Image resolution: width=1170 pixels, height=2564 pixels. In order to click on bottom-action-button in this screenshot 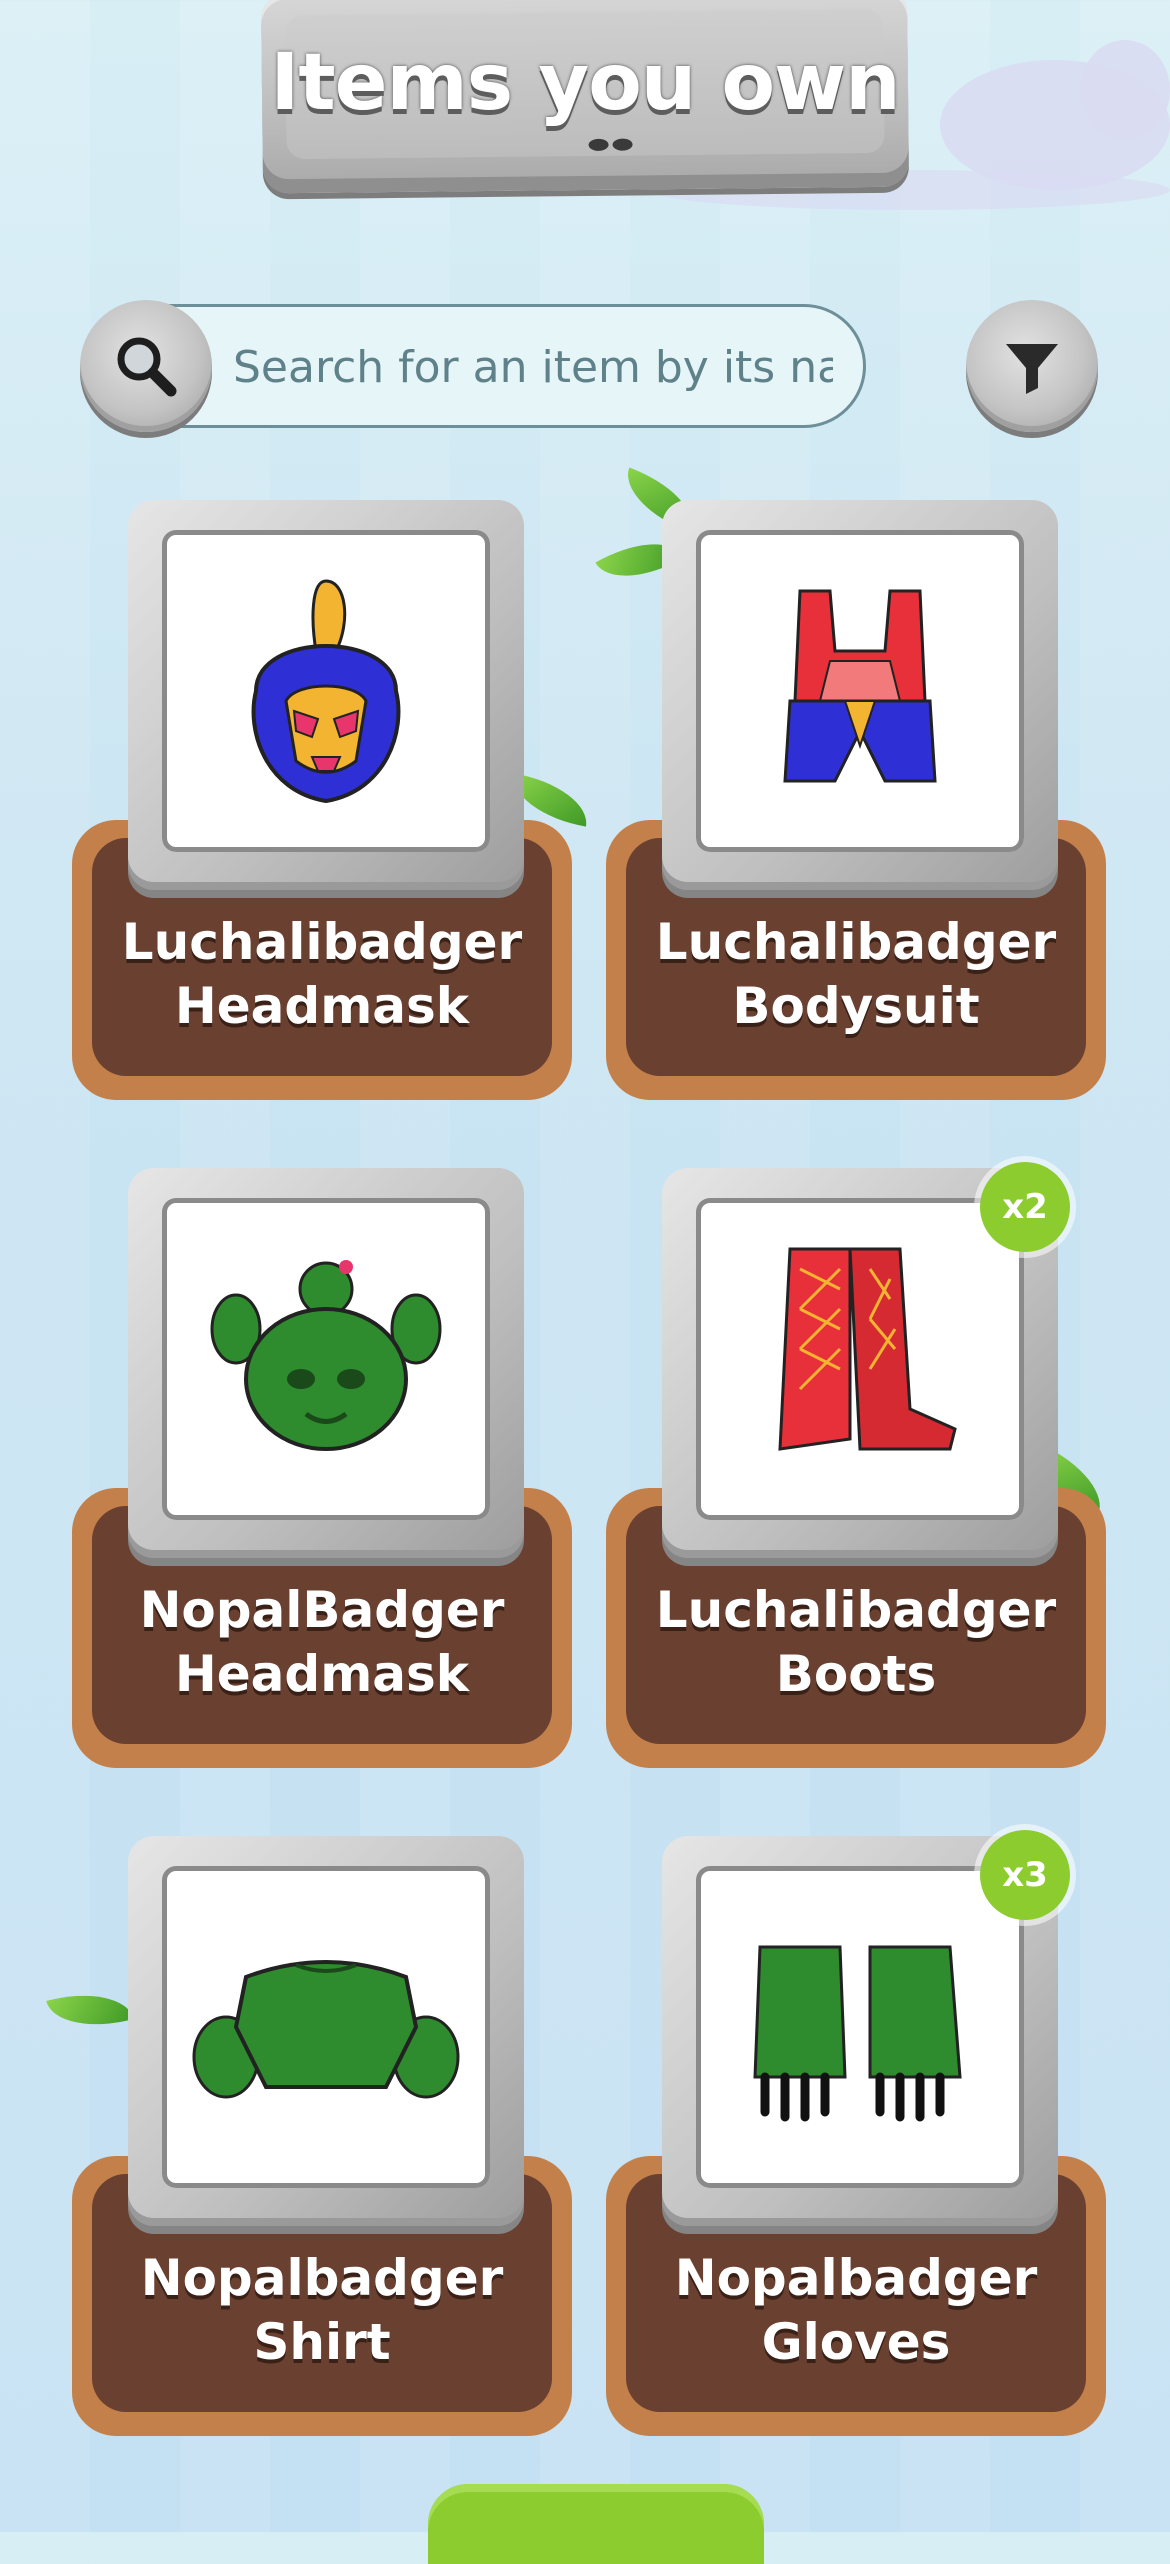, I will do `click(596, 2524)`.